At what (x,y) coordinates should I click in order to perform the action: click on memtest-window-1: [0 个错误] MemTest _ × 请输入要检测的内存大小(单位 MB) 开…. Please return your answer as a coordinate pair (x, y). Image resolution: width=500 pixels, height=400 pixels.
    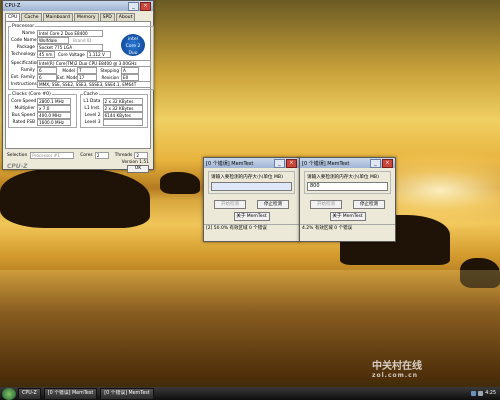
    Looking at the image, I should click on (251, 199).